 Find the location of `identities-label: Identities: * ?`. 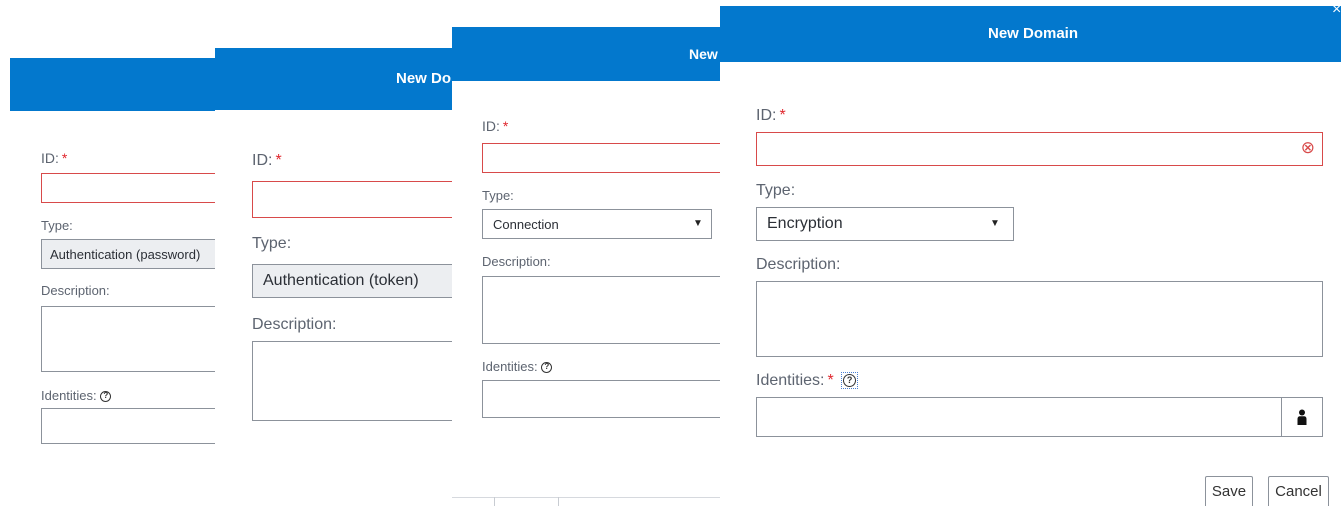

identities-label: Identities: * ? is located at coordinates (807, 381).